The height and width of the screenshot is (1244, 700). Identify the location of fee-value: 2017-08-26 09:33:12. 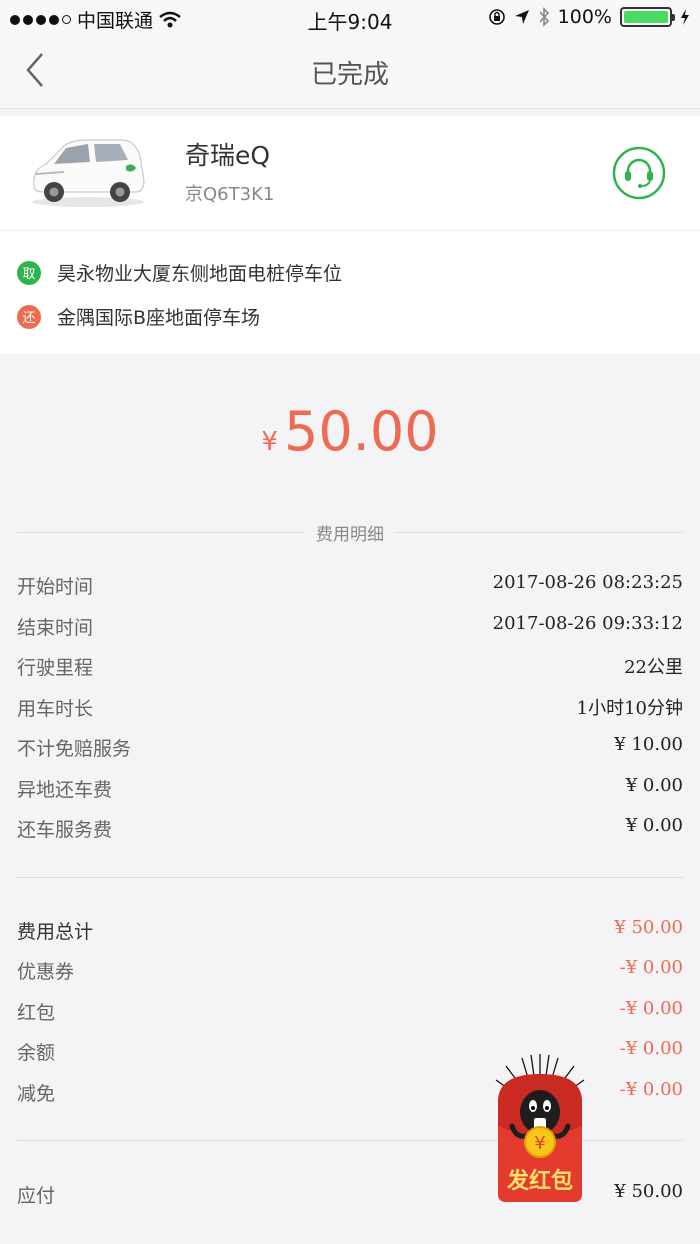
(587, 623).